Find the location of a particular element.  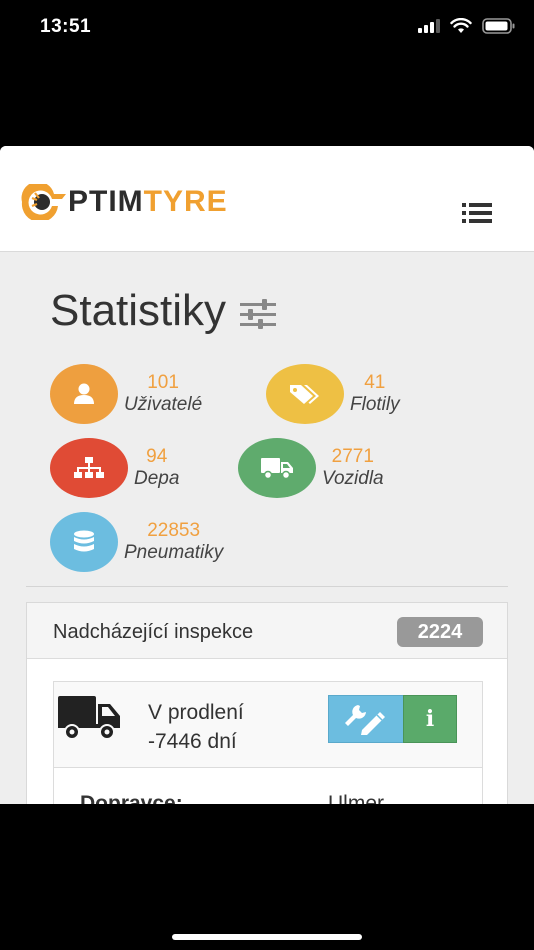

stat-fleets-value: 41 is located at coordinates (375, 382).